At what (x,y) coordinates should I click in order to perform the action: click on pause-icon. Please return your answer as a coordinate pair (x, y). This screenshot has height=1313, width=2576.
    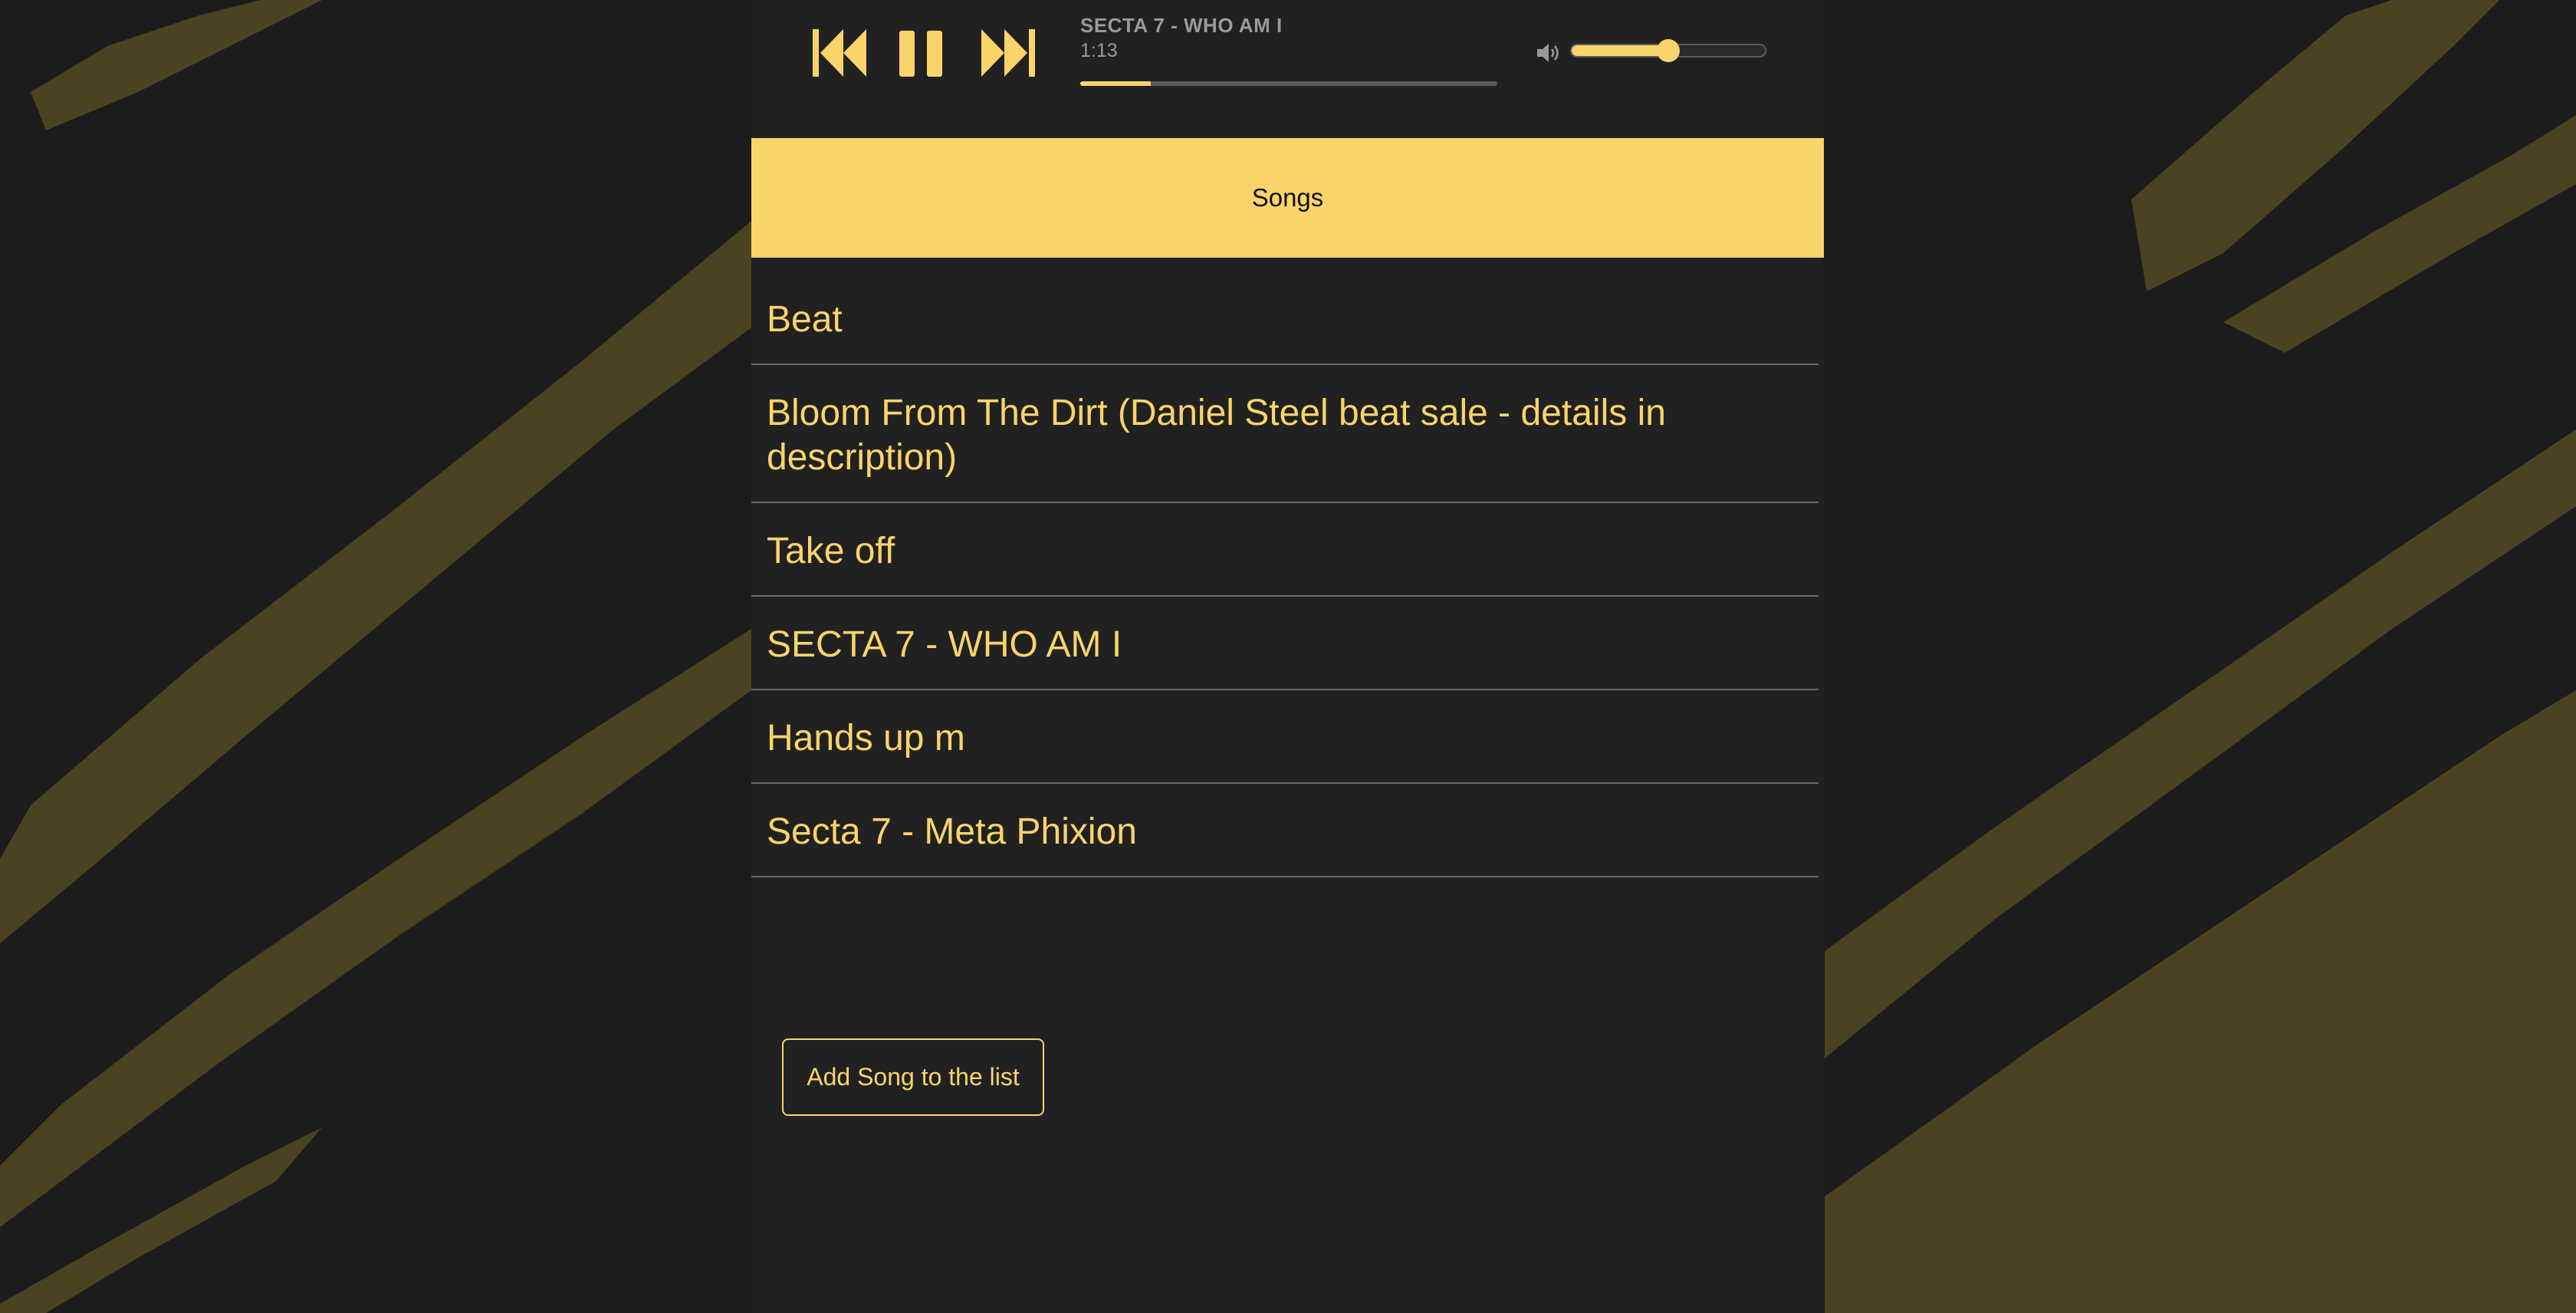
    Looking at the image, I should click on (921, 54).